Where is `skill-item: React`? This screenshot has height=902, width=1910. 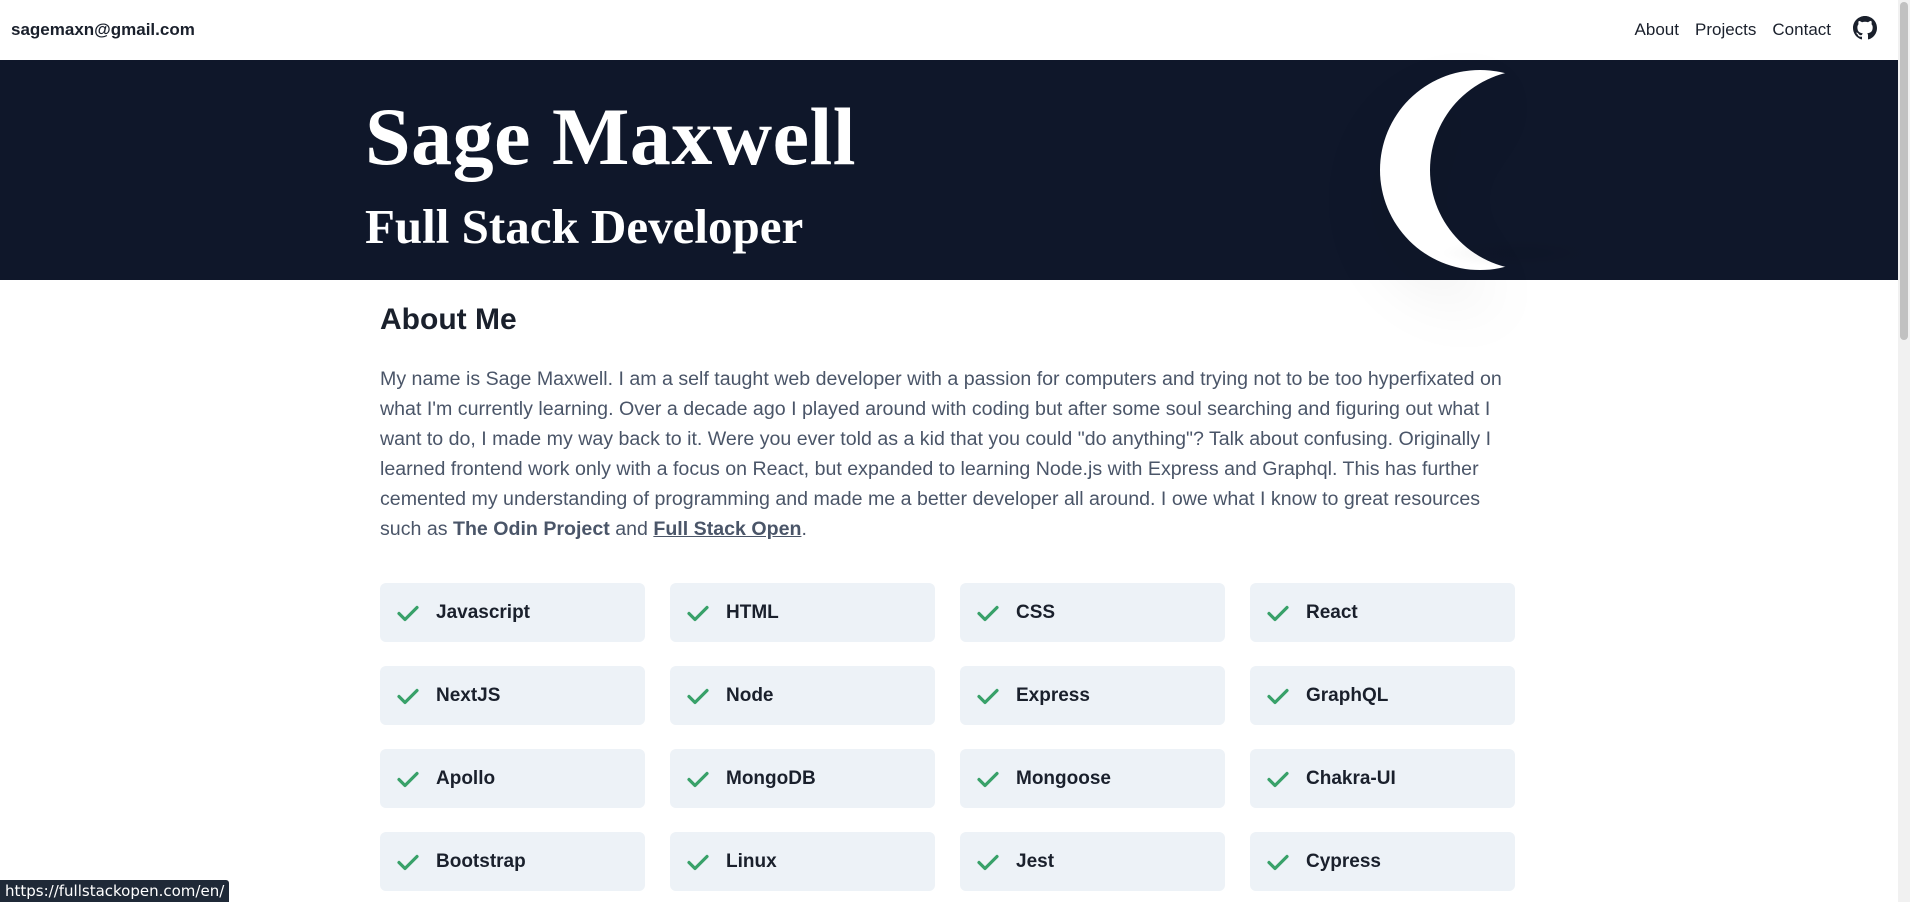 skill-item: React is located at coordinates (1382, 612).